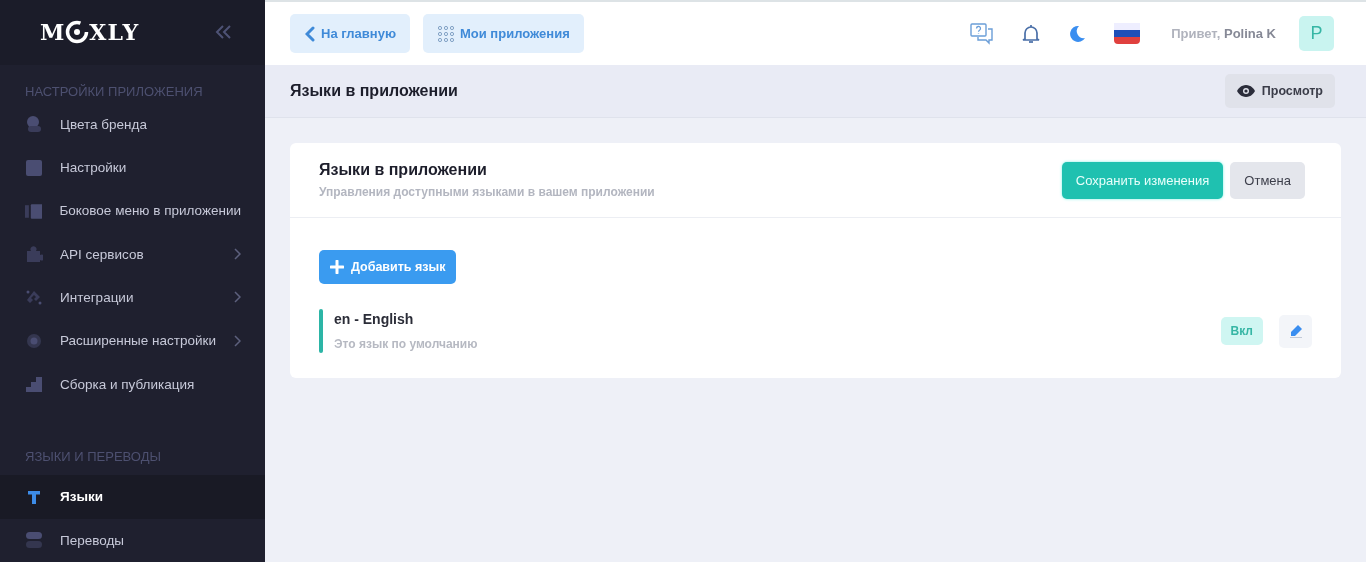 This screenshot has width=1366, height=562. Describe the element at coordinates (132, 540) in the screenshot. I see `sidebar-item: Переводы` at that location.